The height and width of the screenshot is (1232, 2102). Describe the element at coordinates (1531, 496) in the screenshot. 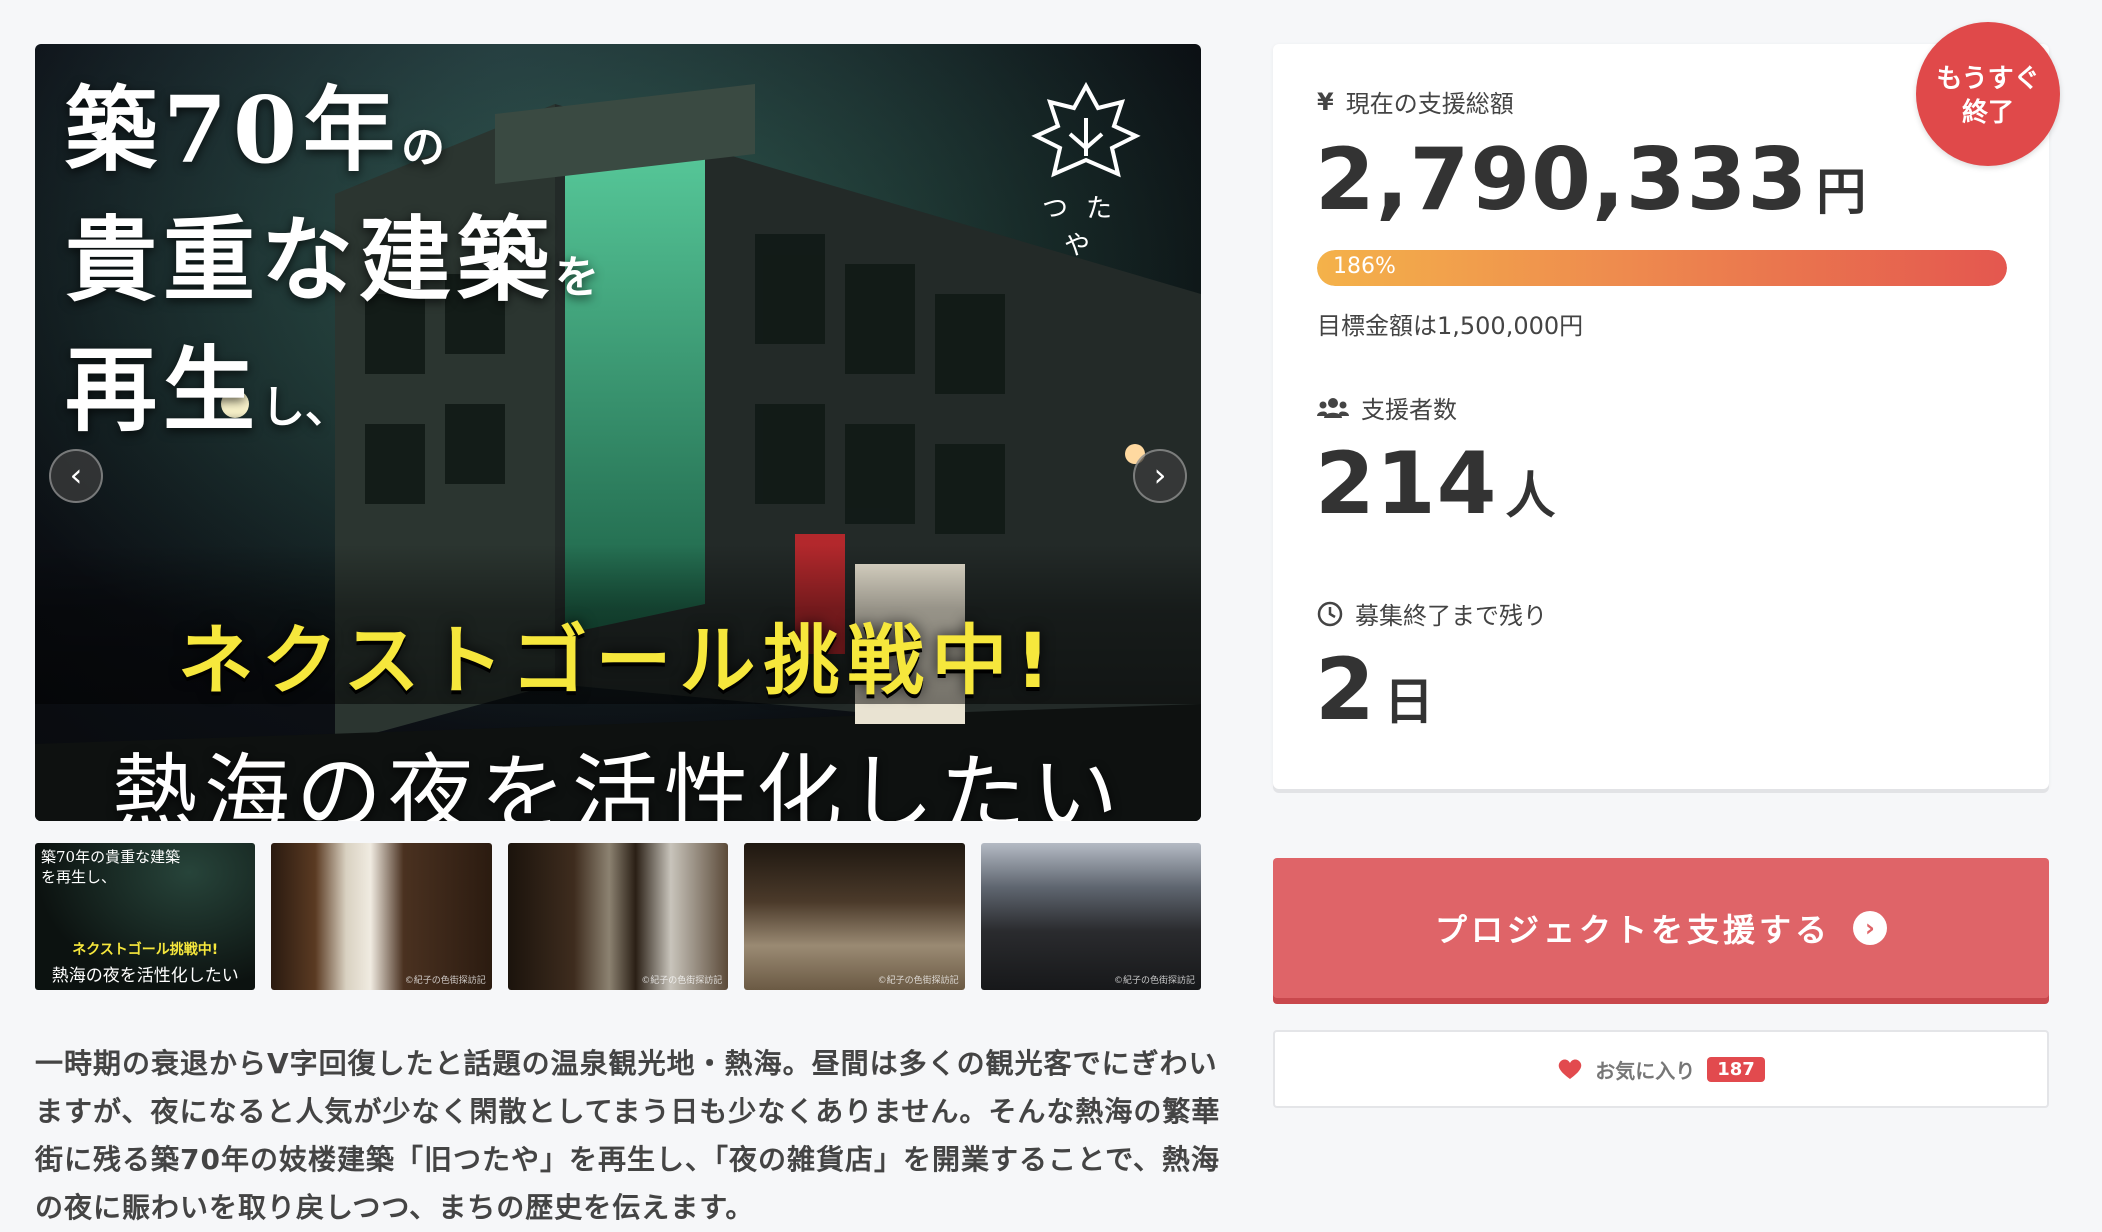

I see `backers-unit: 人` at that location.